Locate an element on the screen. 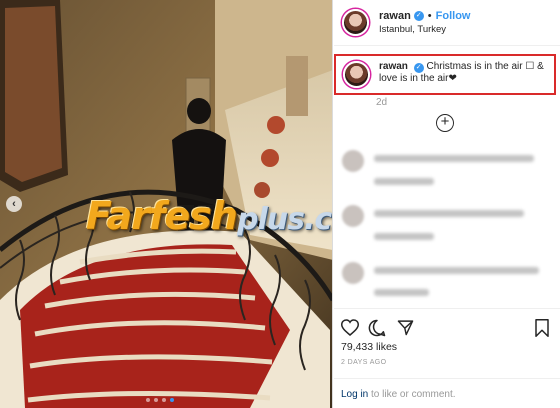 The width and height of the screenshot is (560, 408). post-date: 2 DAYS AGO is located at coordinates (364, 362).